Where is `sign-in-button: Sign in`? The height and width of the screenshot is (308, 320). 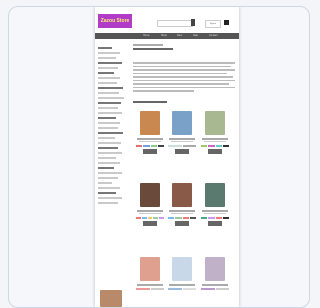 sign-in-button: Sign in is located at coordinates (213, 24).